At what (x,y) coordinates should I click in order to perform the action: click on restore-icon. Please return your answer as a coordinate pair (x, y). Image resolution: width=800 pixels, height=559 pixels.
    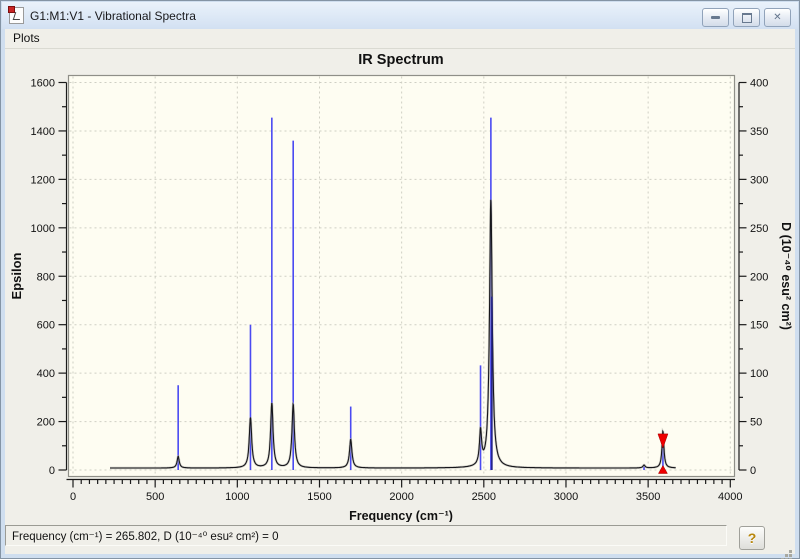
    Looking at the image, I should click on (746, 17).